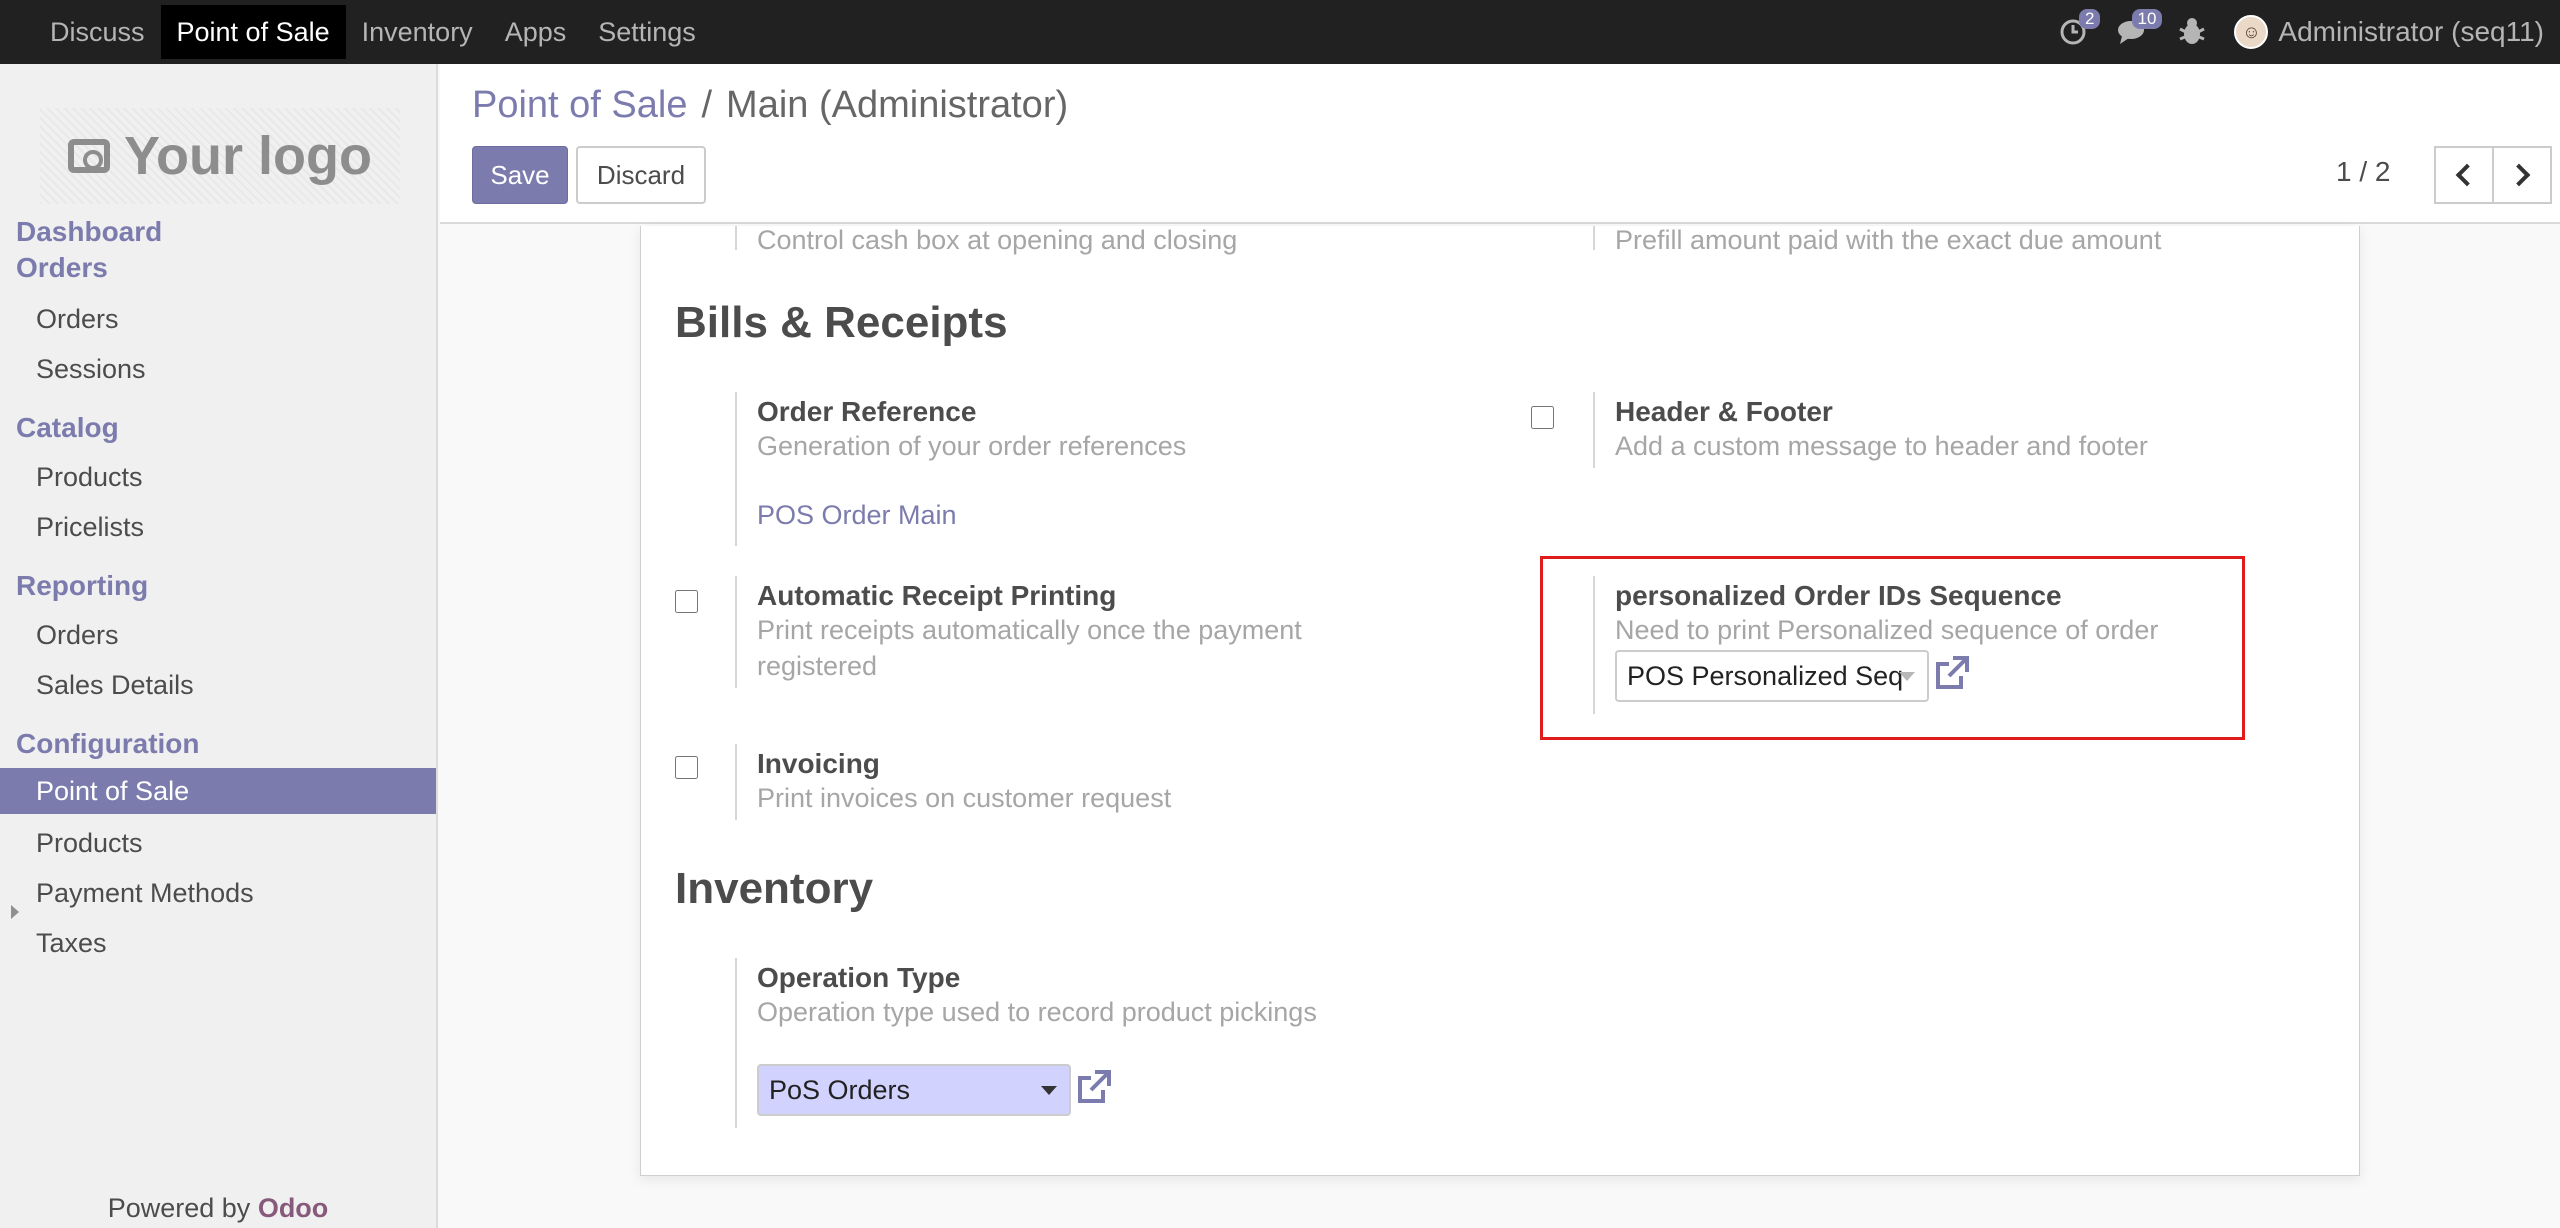 This screenshot has width=2560, height=1228. I want to click on sidebar-item-orders: Orders, so click(77, 319).